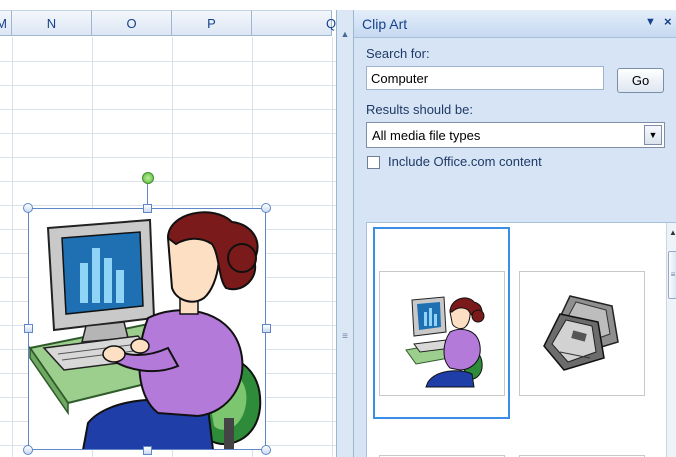  Describe the element at coordinates (485, 78) in the screenshot. I see `search-input` at that location.